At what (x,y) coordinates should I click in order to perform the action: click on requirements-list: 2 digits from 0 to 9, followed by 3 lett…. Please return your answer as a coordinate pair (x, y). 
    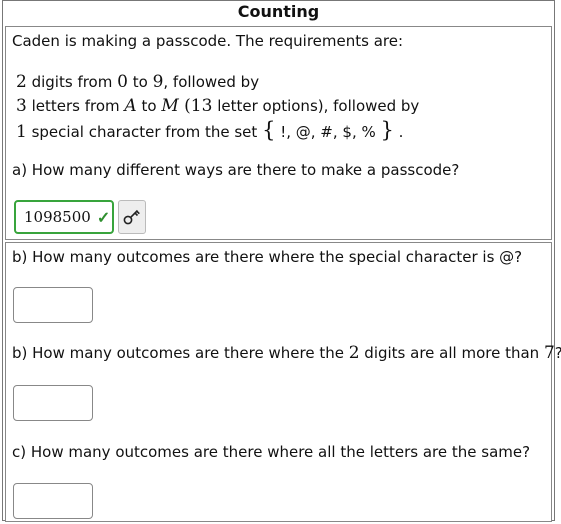
    Looking at the image, I should click on (217, 107).